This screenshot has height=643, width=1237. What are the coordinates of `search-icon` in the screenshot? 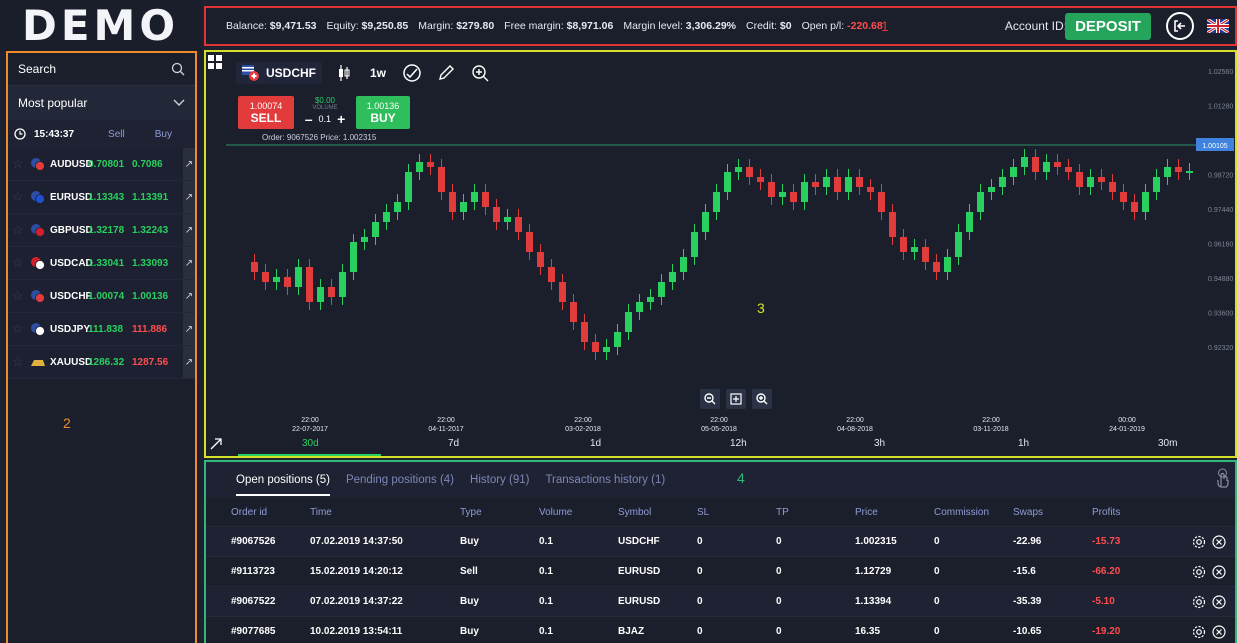 It's located at (178, 69).